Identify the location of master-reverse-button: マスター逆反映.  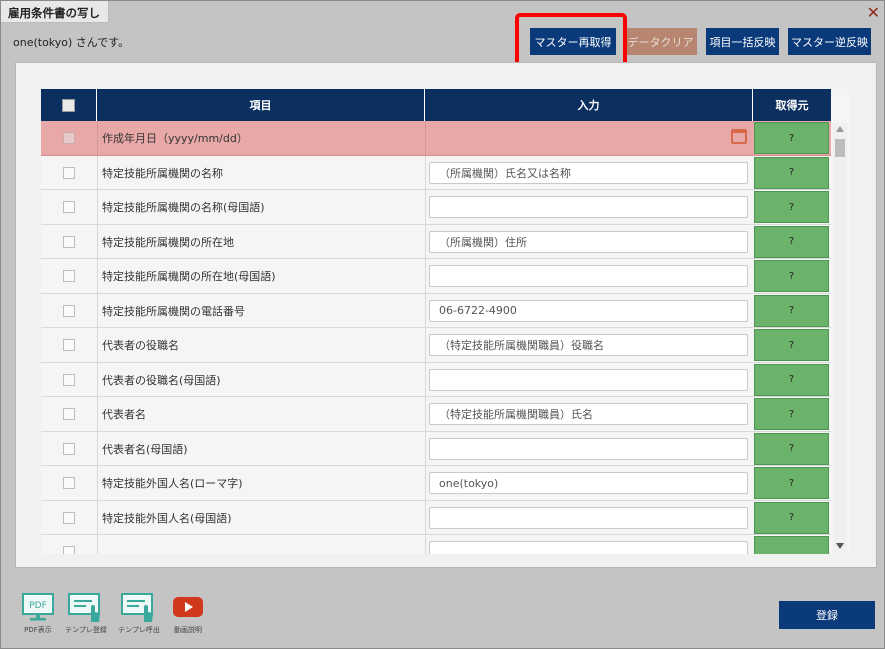
(829, 41).